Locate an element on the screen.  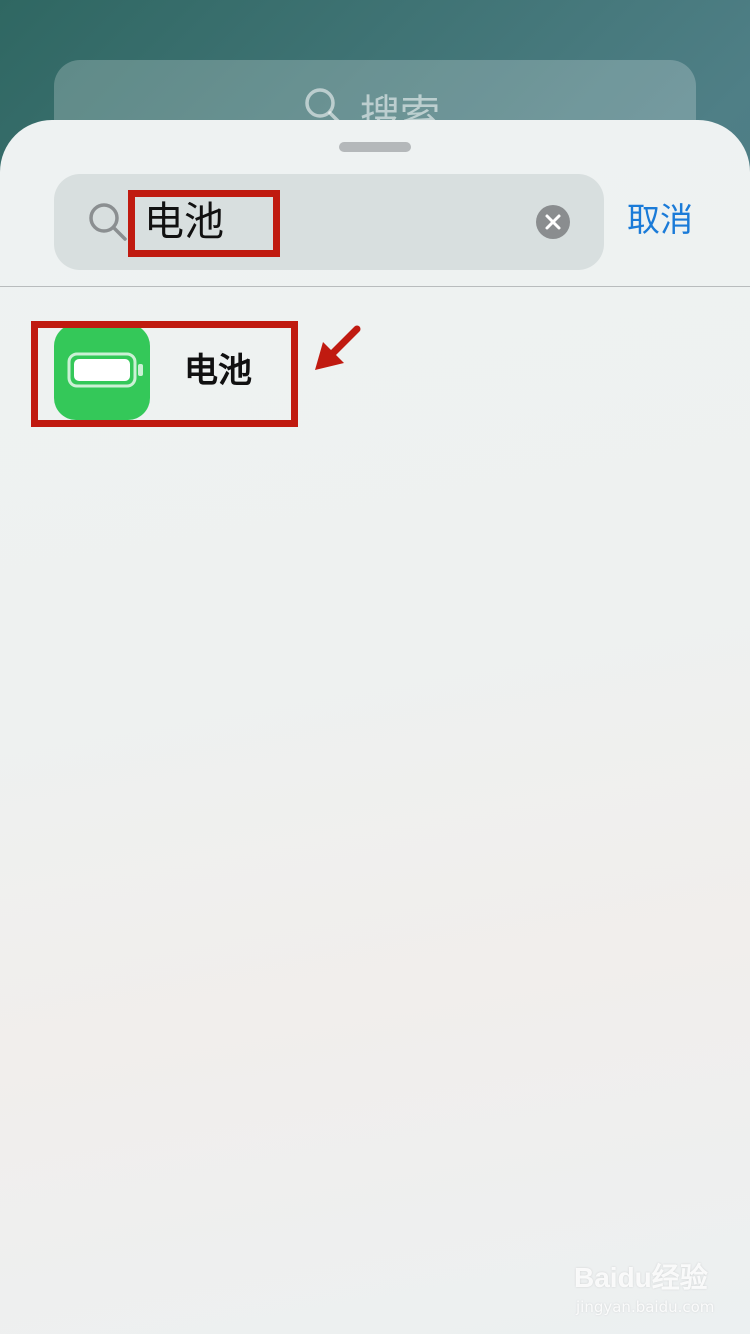
clear-icon is located at coordinates (553, 222).